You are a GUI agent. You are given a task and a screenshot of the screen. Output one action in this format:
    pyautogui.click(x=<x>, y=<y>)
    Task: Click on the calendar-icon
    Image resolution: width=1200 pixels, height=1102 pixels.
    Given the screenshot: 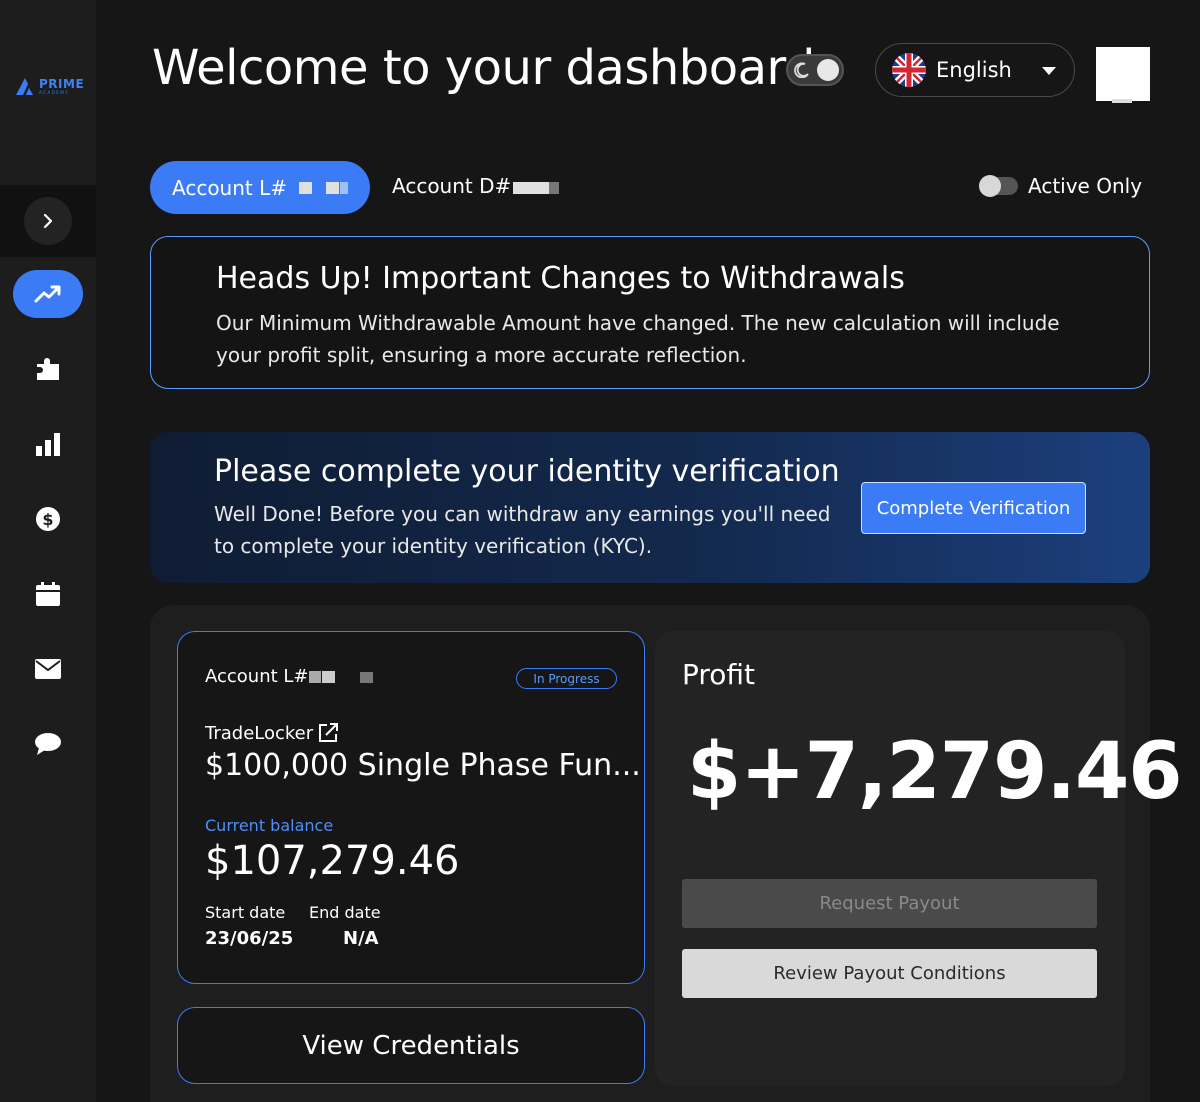 What is the action you would take?
    pyautogui.click(x=48, y=594)
    